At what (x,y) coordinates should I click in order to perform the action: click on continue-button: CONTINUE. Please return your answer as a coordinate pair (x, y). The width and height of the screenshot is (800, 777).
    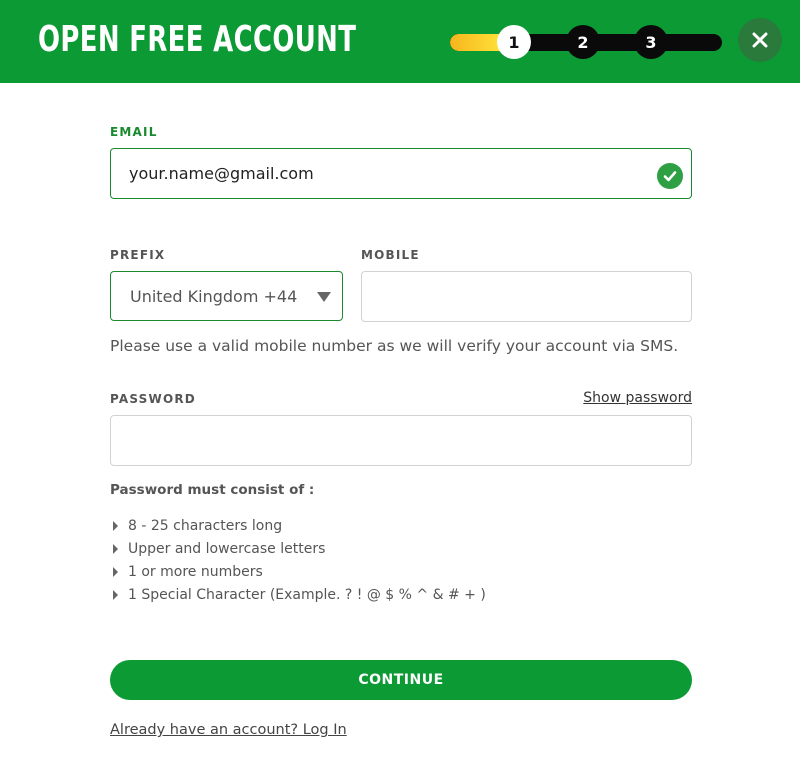
    Looking at the image, I should click on (401, 680).